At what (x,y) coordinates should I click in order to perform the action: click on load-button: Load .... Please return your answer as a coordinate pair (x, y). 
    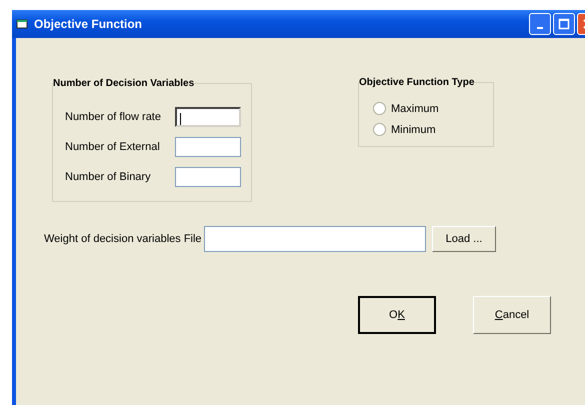
    Looking at the image, I should click on (464, 239).